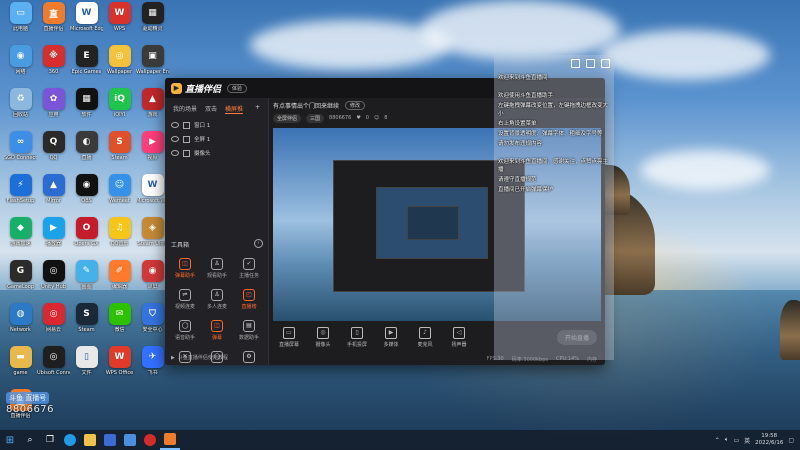 The width and height of the screenshot is (800, 450). What do you see at coordinates (234, 109) in the screenshot?
I see `tab-landscape: 横屏推` at bounding box center [234, 109].